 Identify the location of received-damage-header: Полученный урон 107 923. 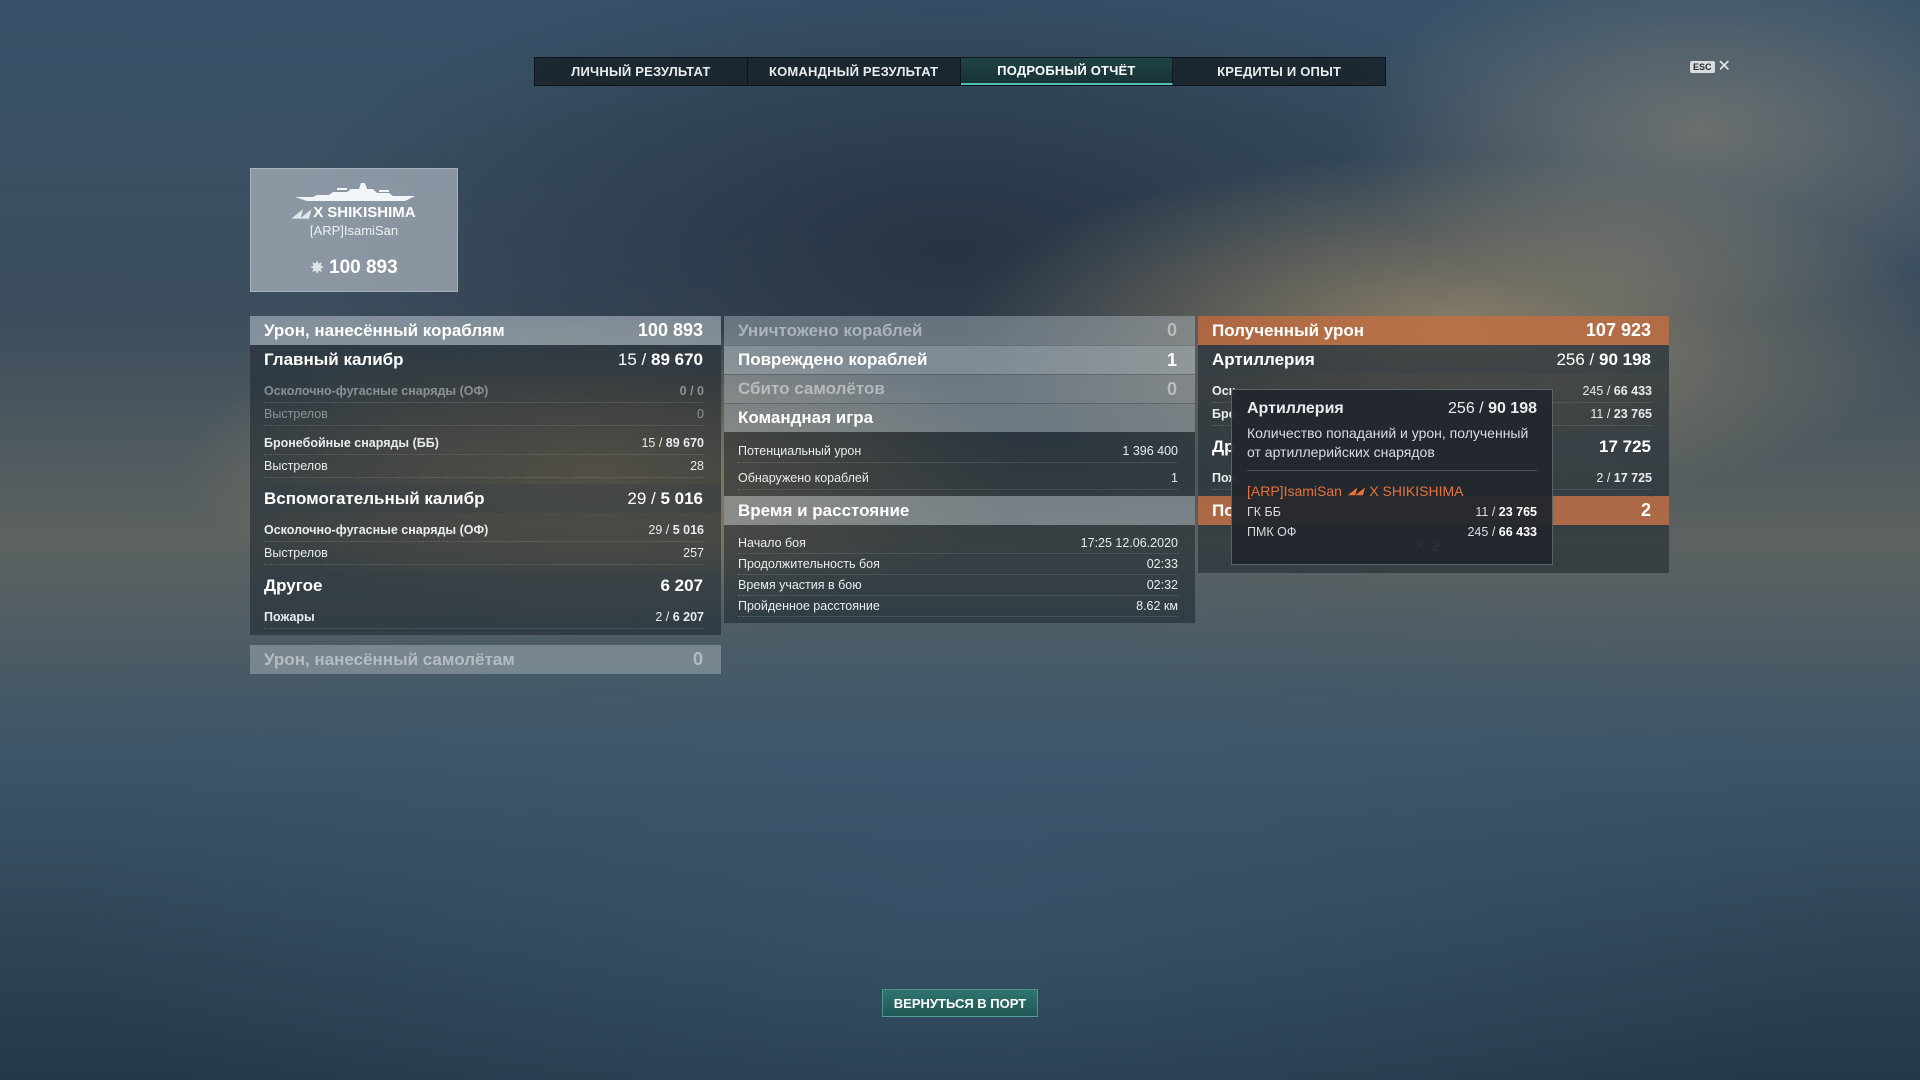
(1433, 330).